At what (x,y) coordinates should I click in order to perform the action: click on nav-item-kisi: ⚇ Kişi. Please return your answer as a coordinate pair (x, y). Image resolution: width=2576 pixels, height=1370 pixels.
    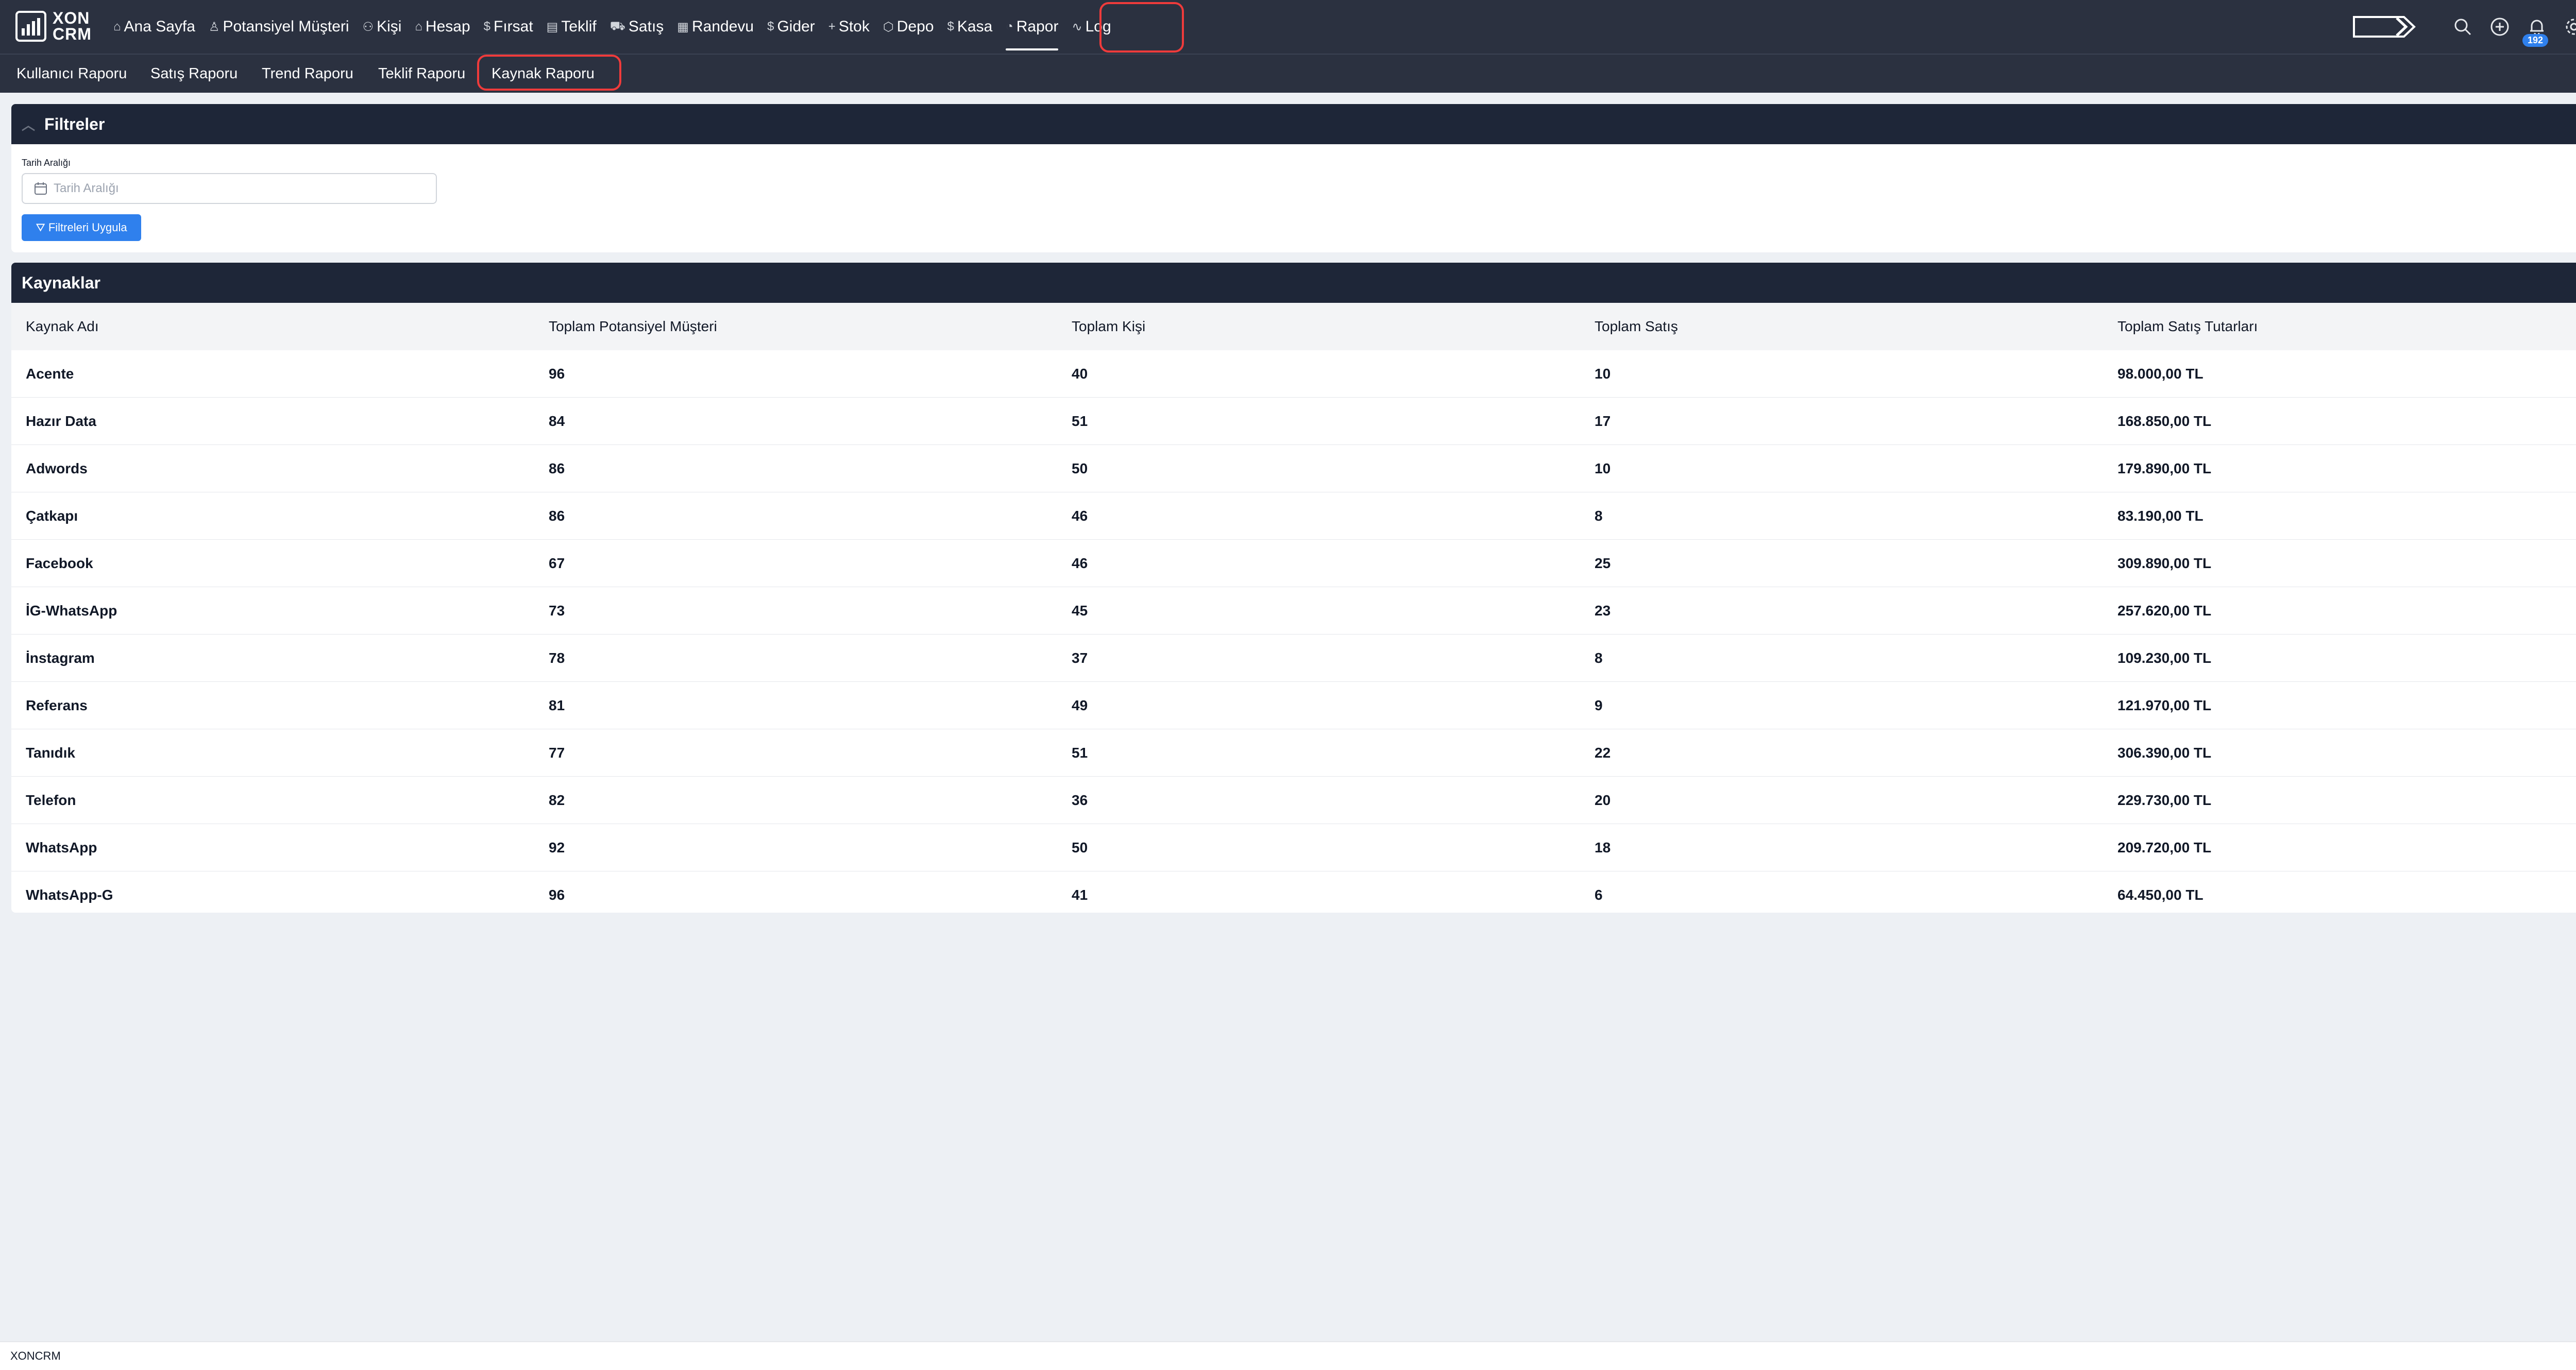
    Looking at the image, I should click on (382, 27).